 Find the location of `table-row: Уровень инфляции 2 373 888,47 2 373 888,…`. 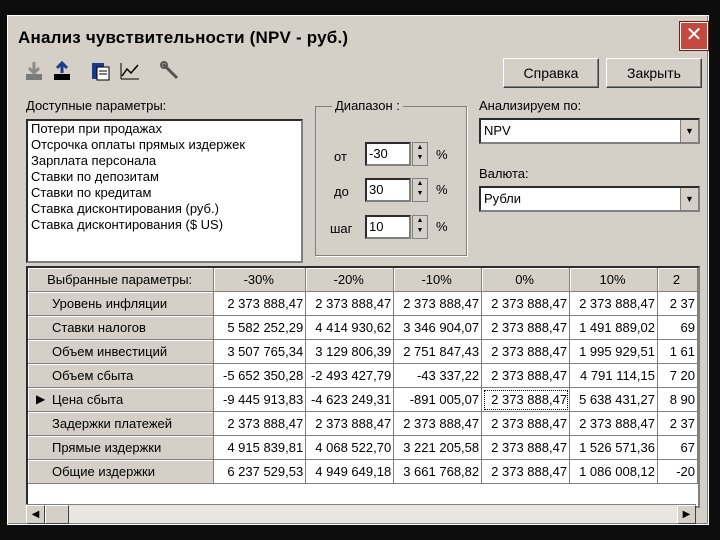

table-row: Уровень инфляции 2 373 888,47 2 373 888,… is located at coordinates (363, 303).